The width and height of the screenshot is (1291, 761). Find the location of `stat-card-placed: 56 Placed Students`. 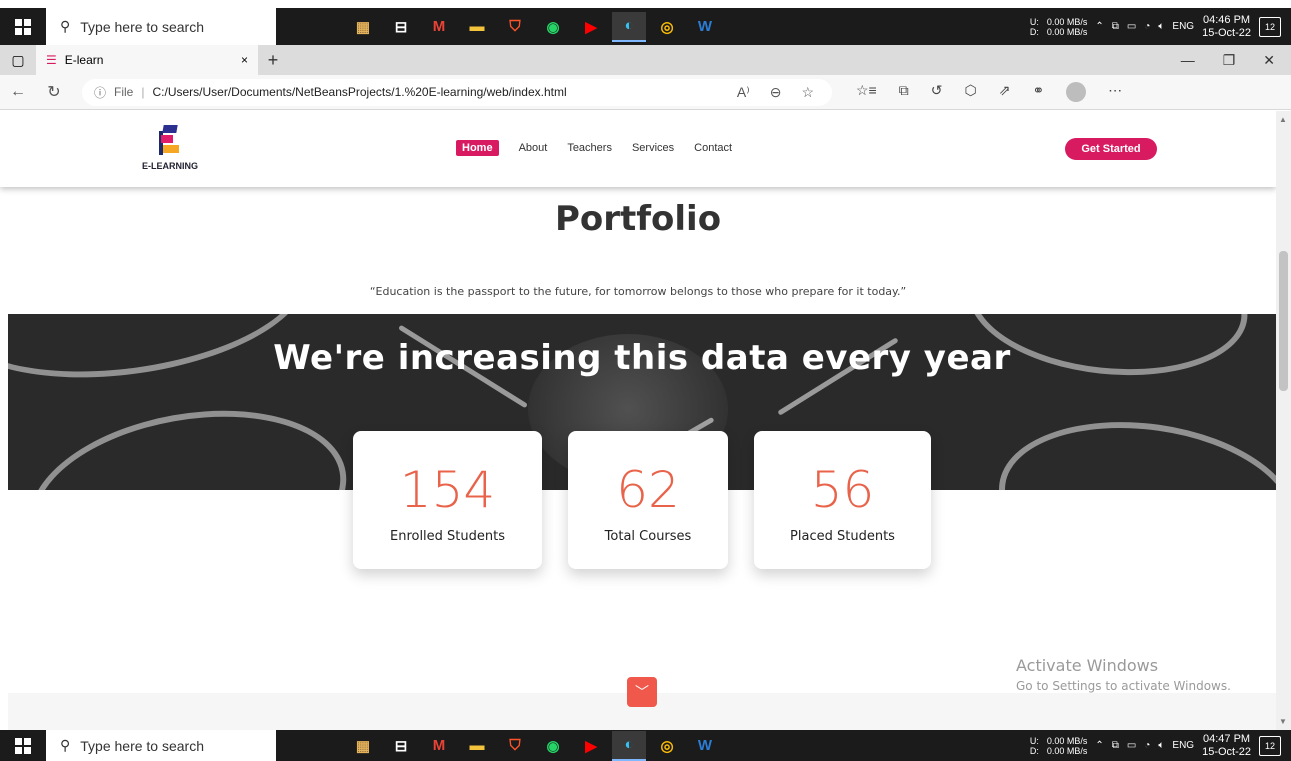

stat-card-placed: 56 Placed Students is located at coordinates (842, 500).